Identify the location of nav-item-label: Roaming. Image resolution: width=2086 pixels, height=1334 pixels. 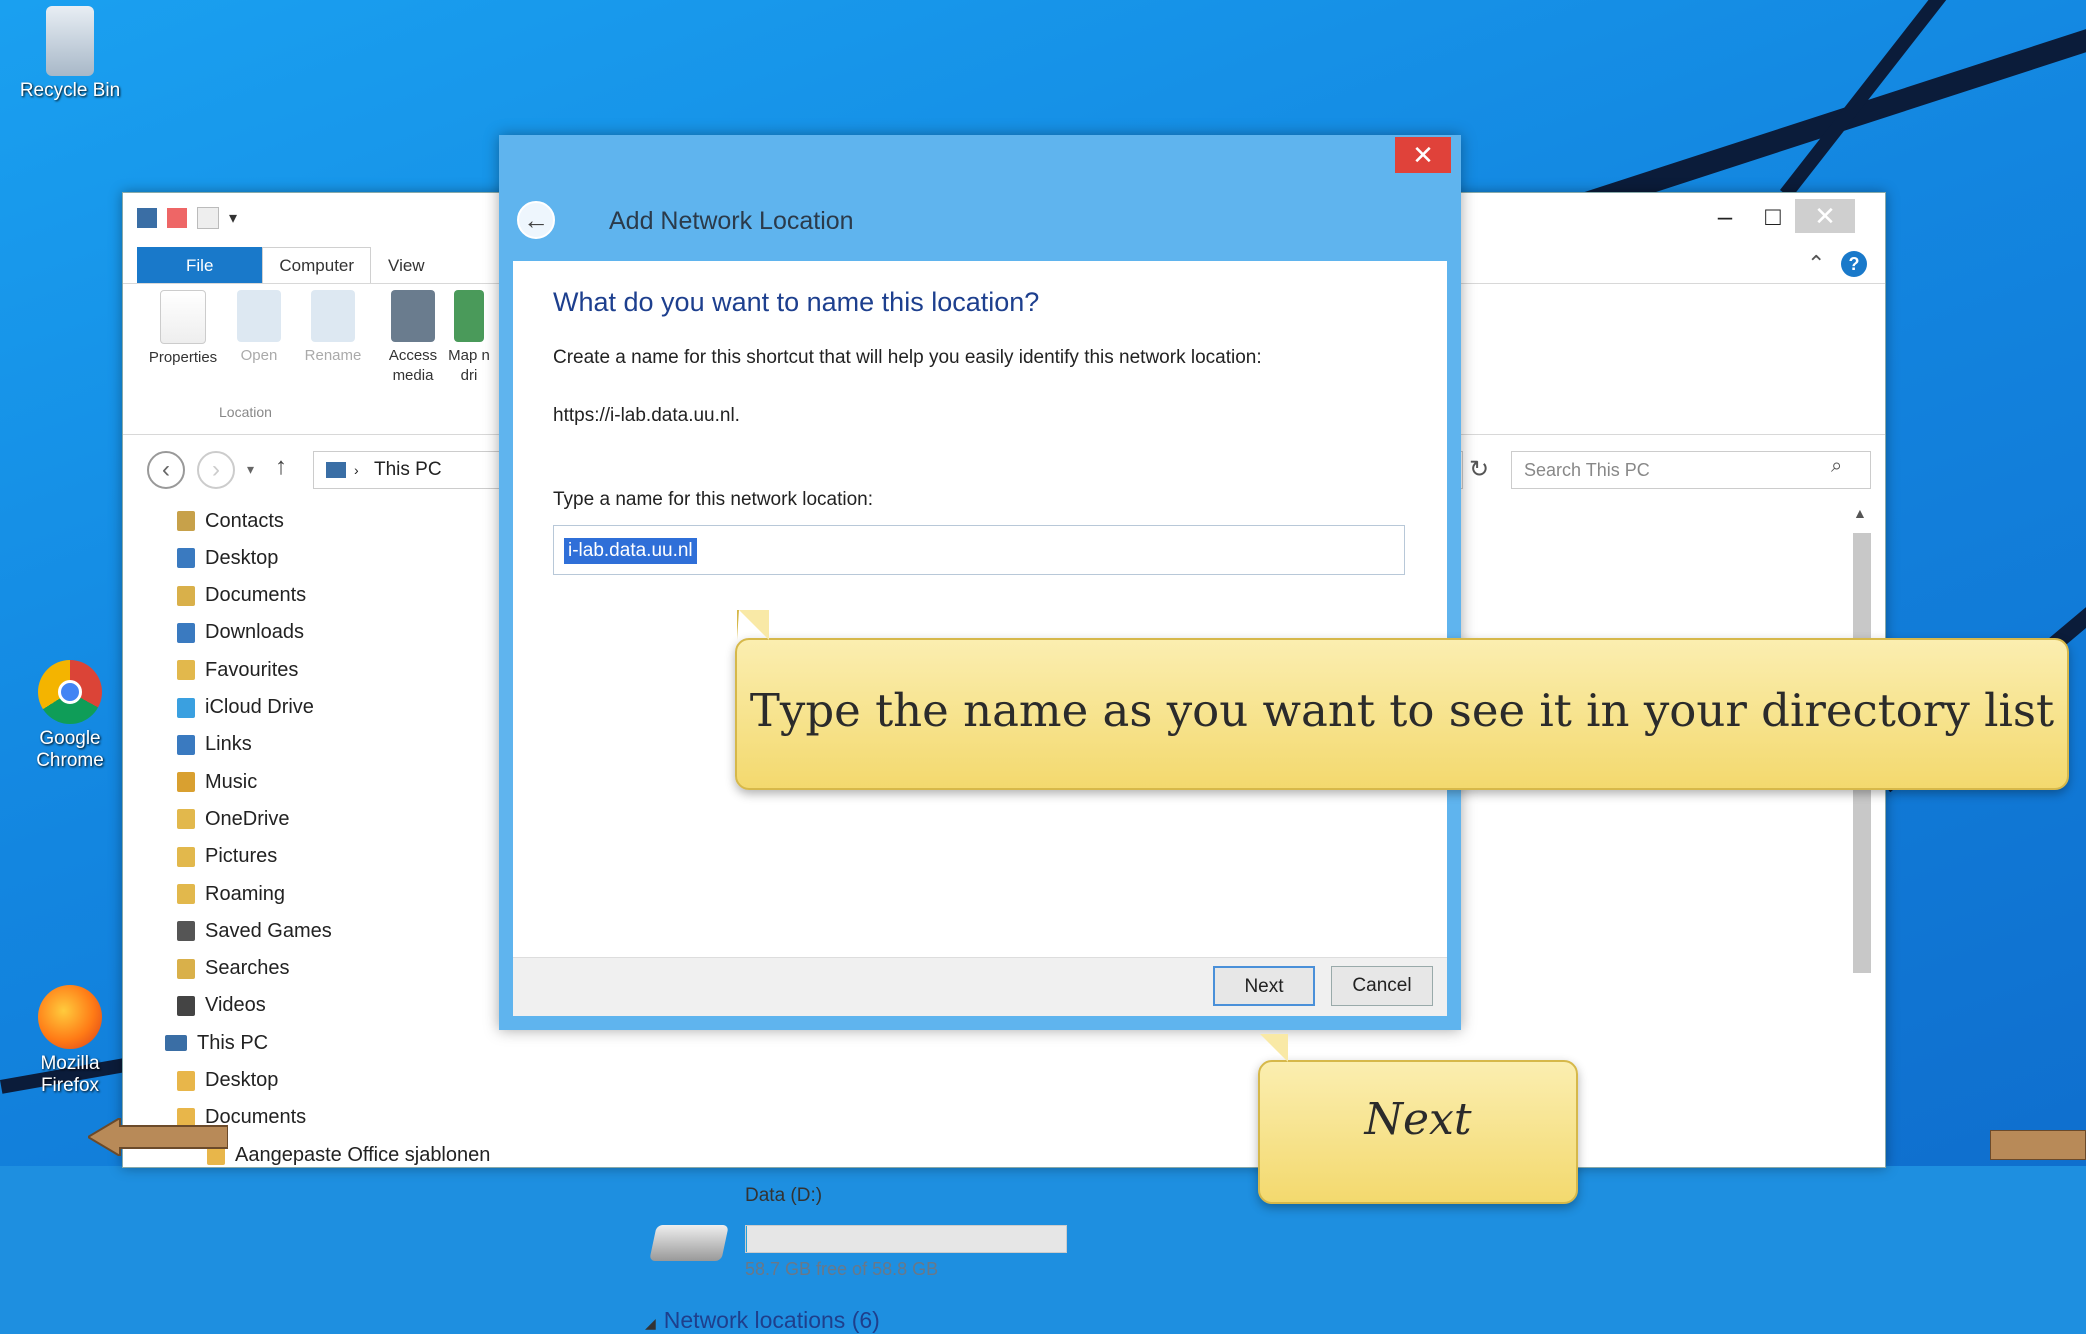
(245, 893).